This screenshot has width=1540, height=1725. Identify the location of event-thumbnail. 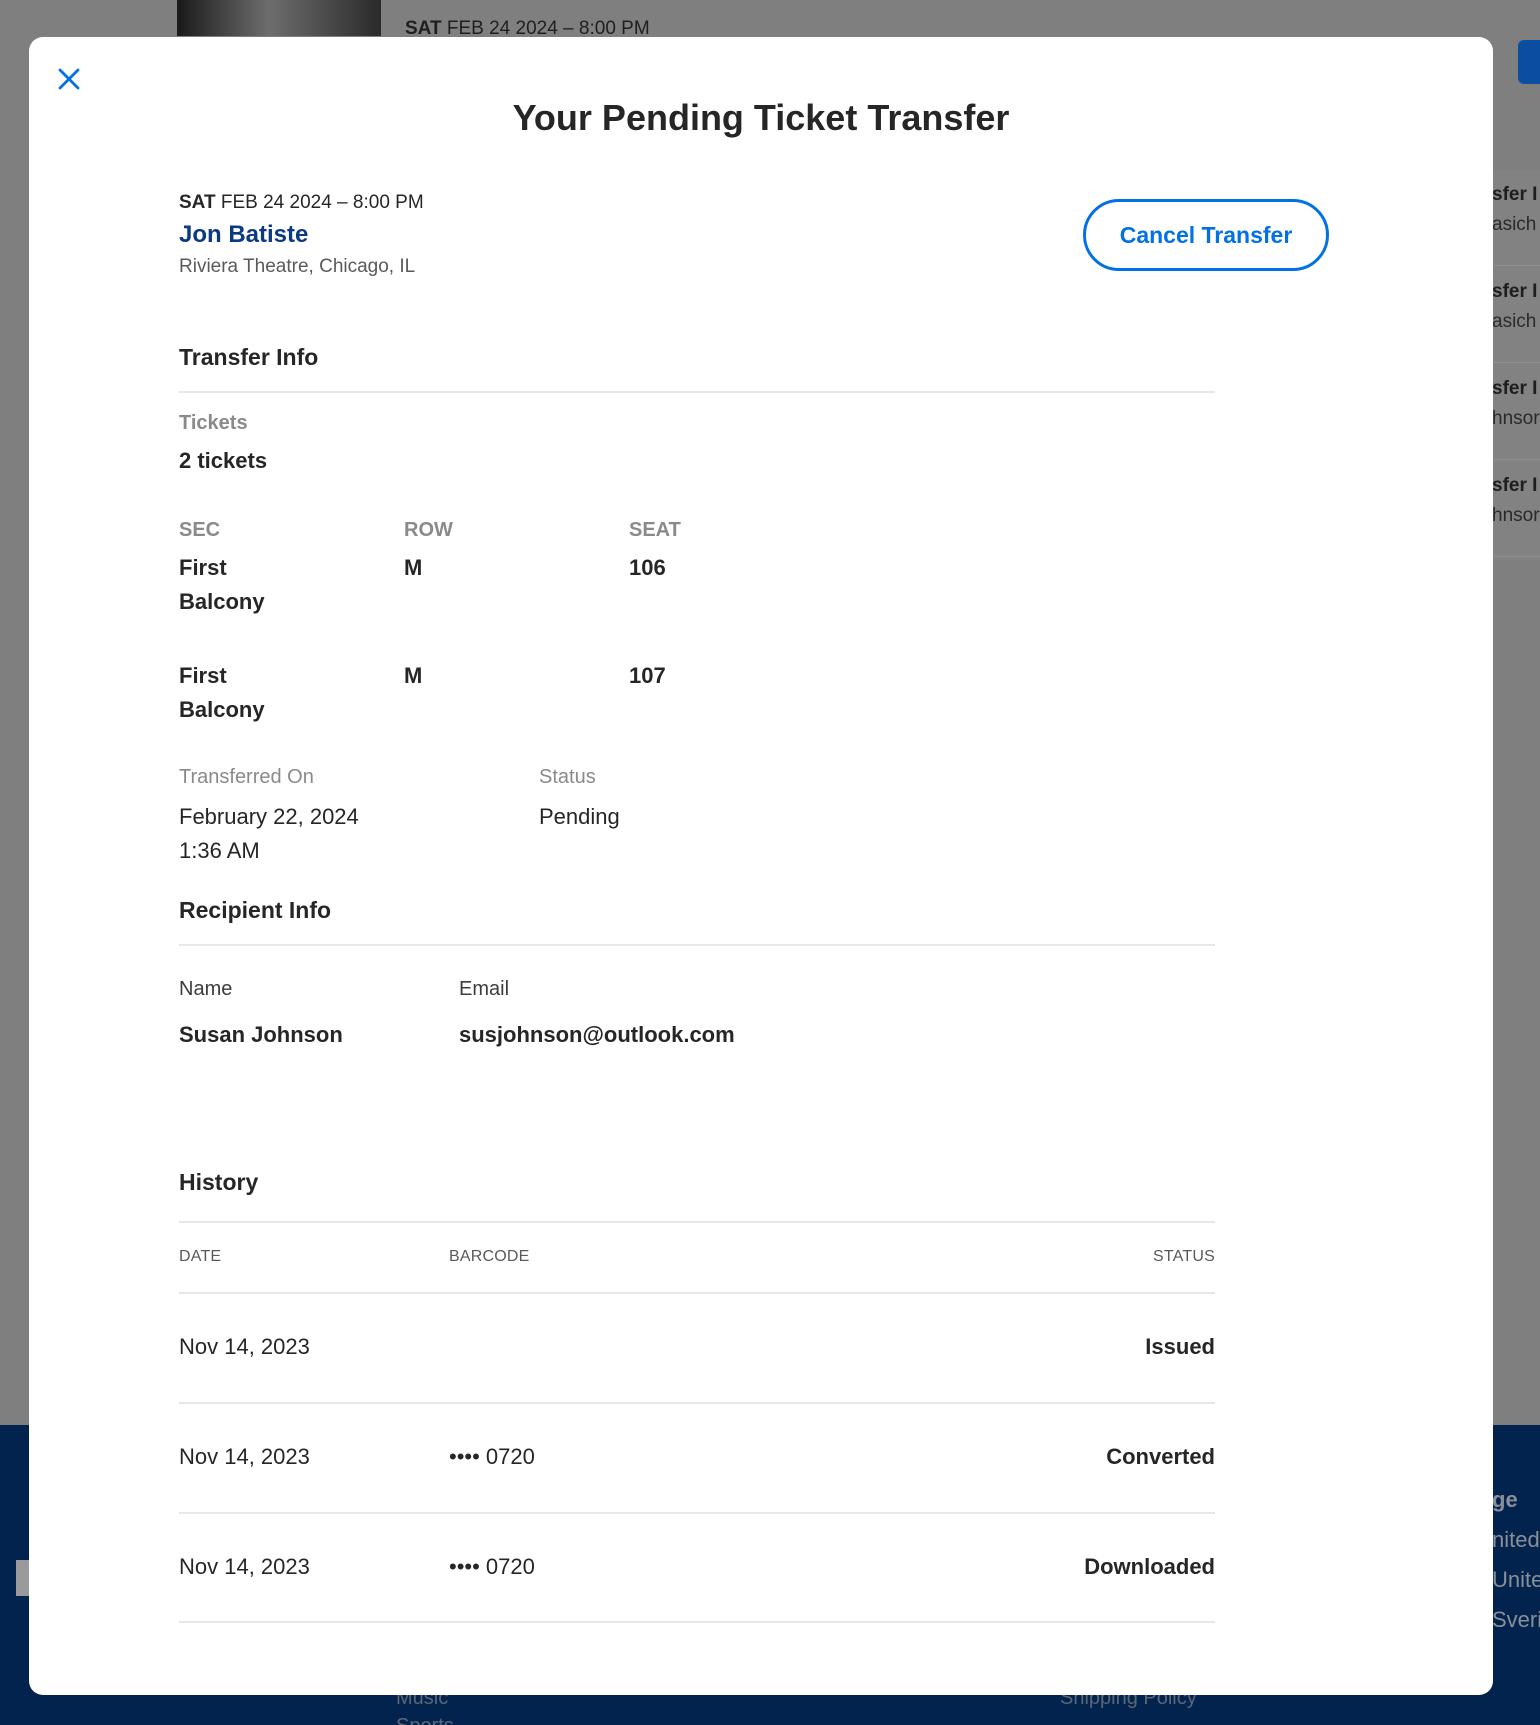
(279, 18).